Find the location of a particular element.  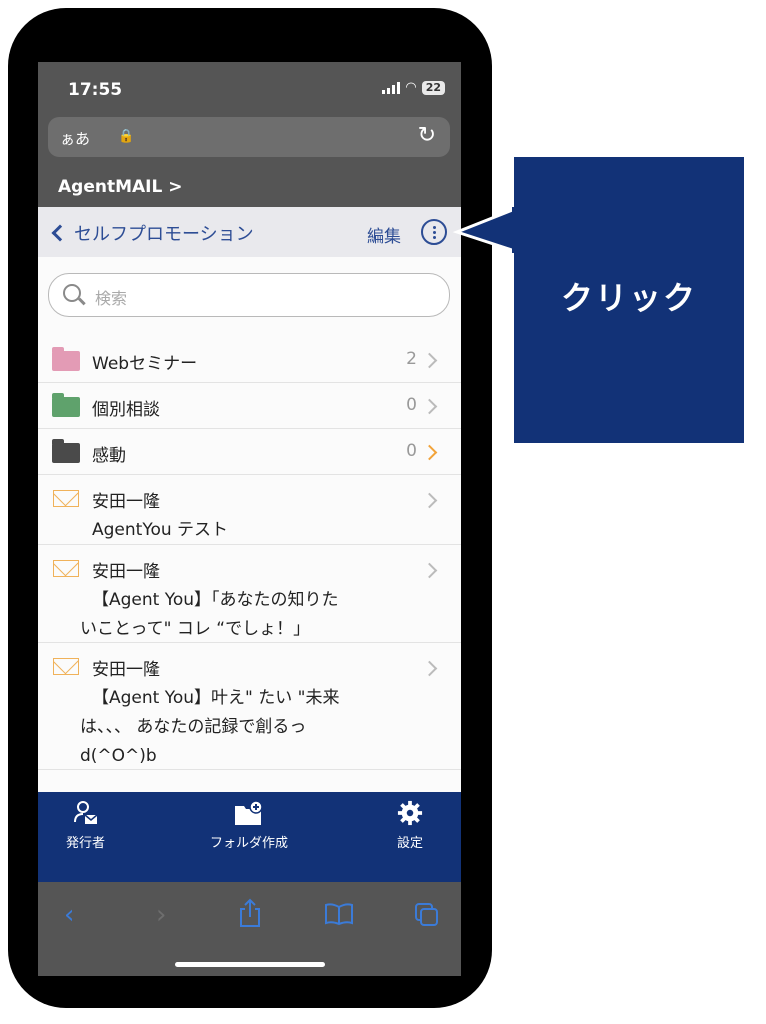

url-bar: ぁあ 🔒 ↻ is located at coordinates (249, 137).